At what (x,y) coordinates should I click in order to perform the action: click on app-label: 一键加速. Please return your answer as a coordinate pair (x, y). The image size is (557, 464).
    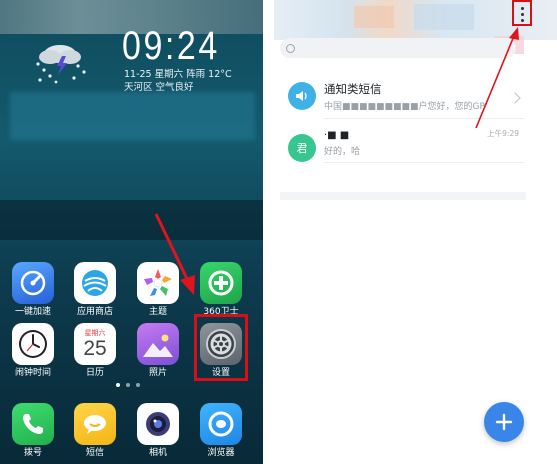
    Looking at the image, I should click on (32, 312).